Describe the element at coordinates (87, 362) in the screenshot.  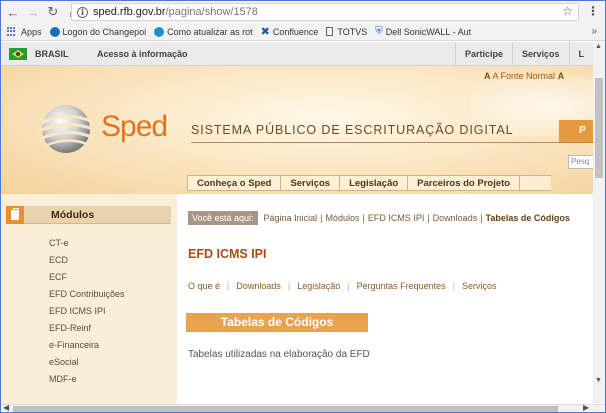
I see `sidebar-item-esocial: eSocial` at that location.